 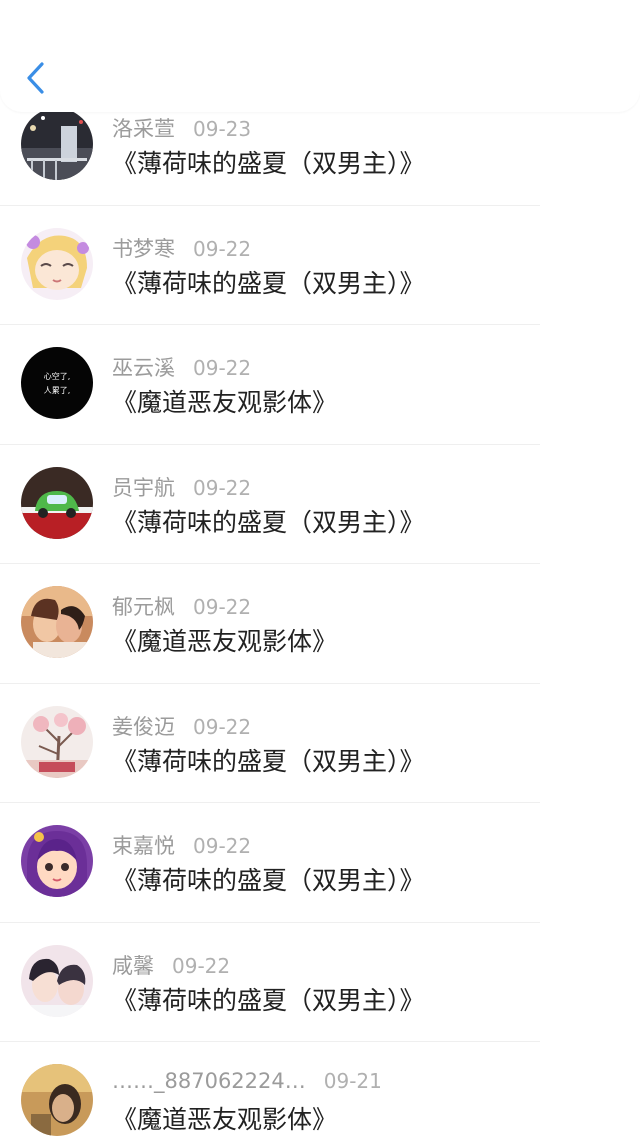 I want to click on sender-name: 郁元枫, so click(x=143, y=607).